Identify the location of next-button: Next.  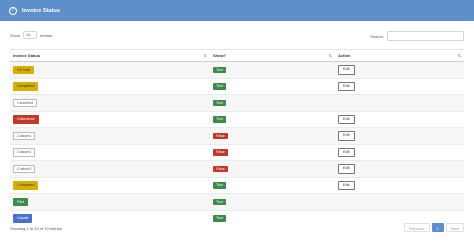
(454, 227).